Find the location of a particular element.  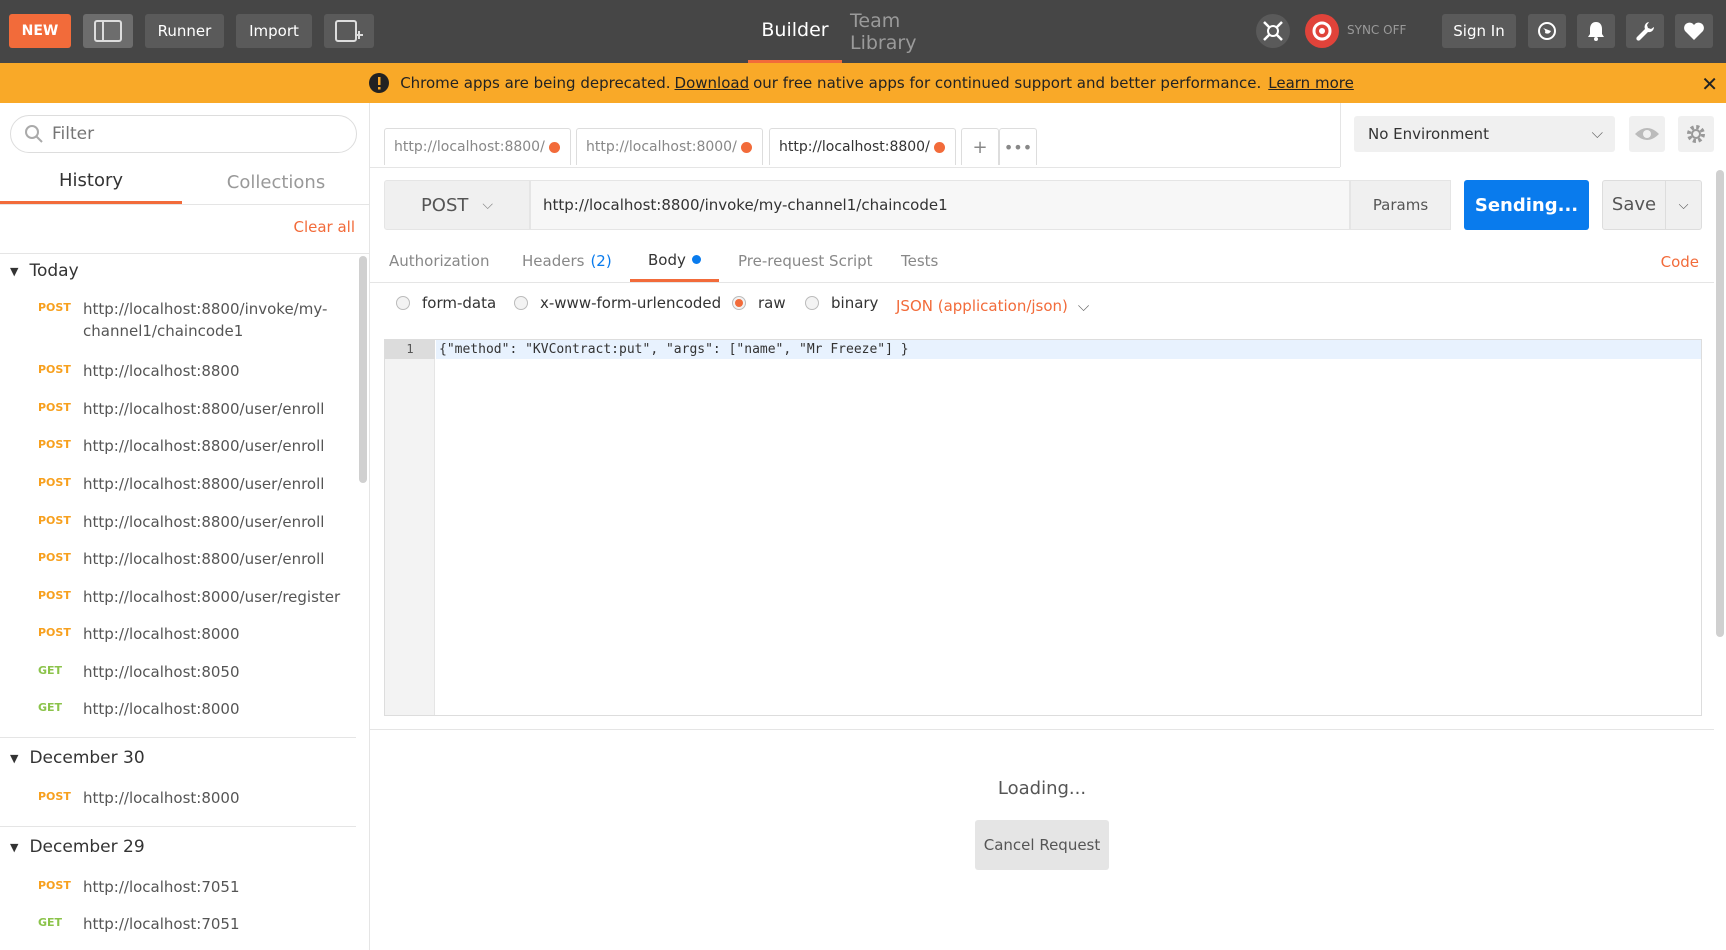

radio-raw: raw is located at coordinates (759, 303).